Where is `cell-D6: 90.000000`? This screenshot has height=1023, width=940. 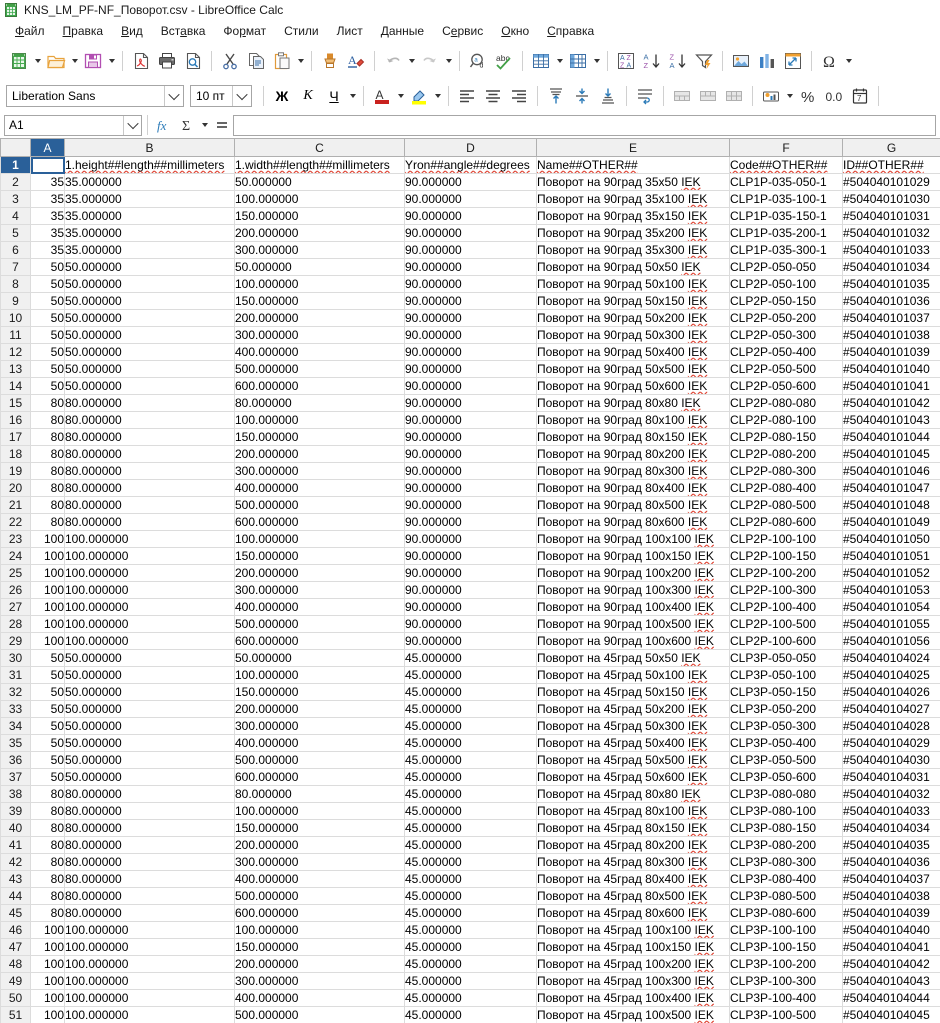 cell-D6: 90.000000 is located at coordinates (470, 250).